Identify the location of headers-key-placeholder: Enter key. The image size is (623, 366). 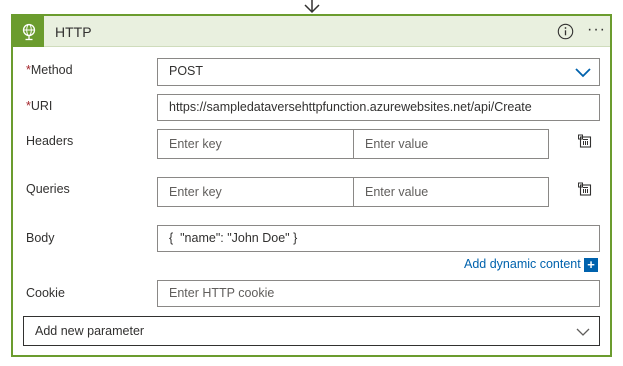
(195, 144).